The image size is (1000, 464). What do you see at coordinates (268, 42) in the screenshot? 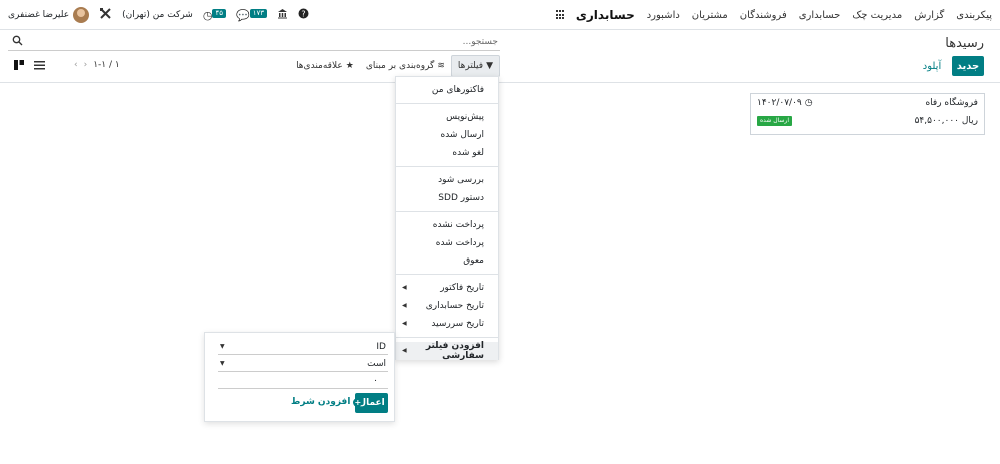
I see `search-input` at bounding box center [268, 42].